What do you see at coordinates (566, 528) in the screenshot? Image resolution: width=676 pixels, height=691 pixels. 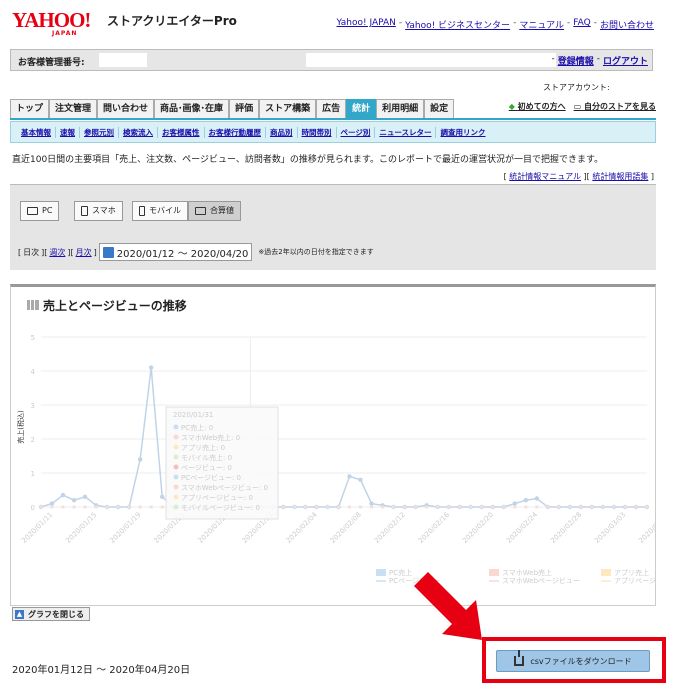 I see `x-tick-label: 2020/02/28` at bounding box center [566, 528].